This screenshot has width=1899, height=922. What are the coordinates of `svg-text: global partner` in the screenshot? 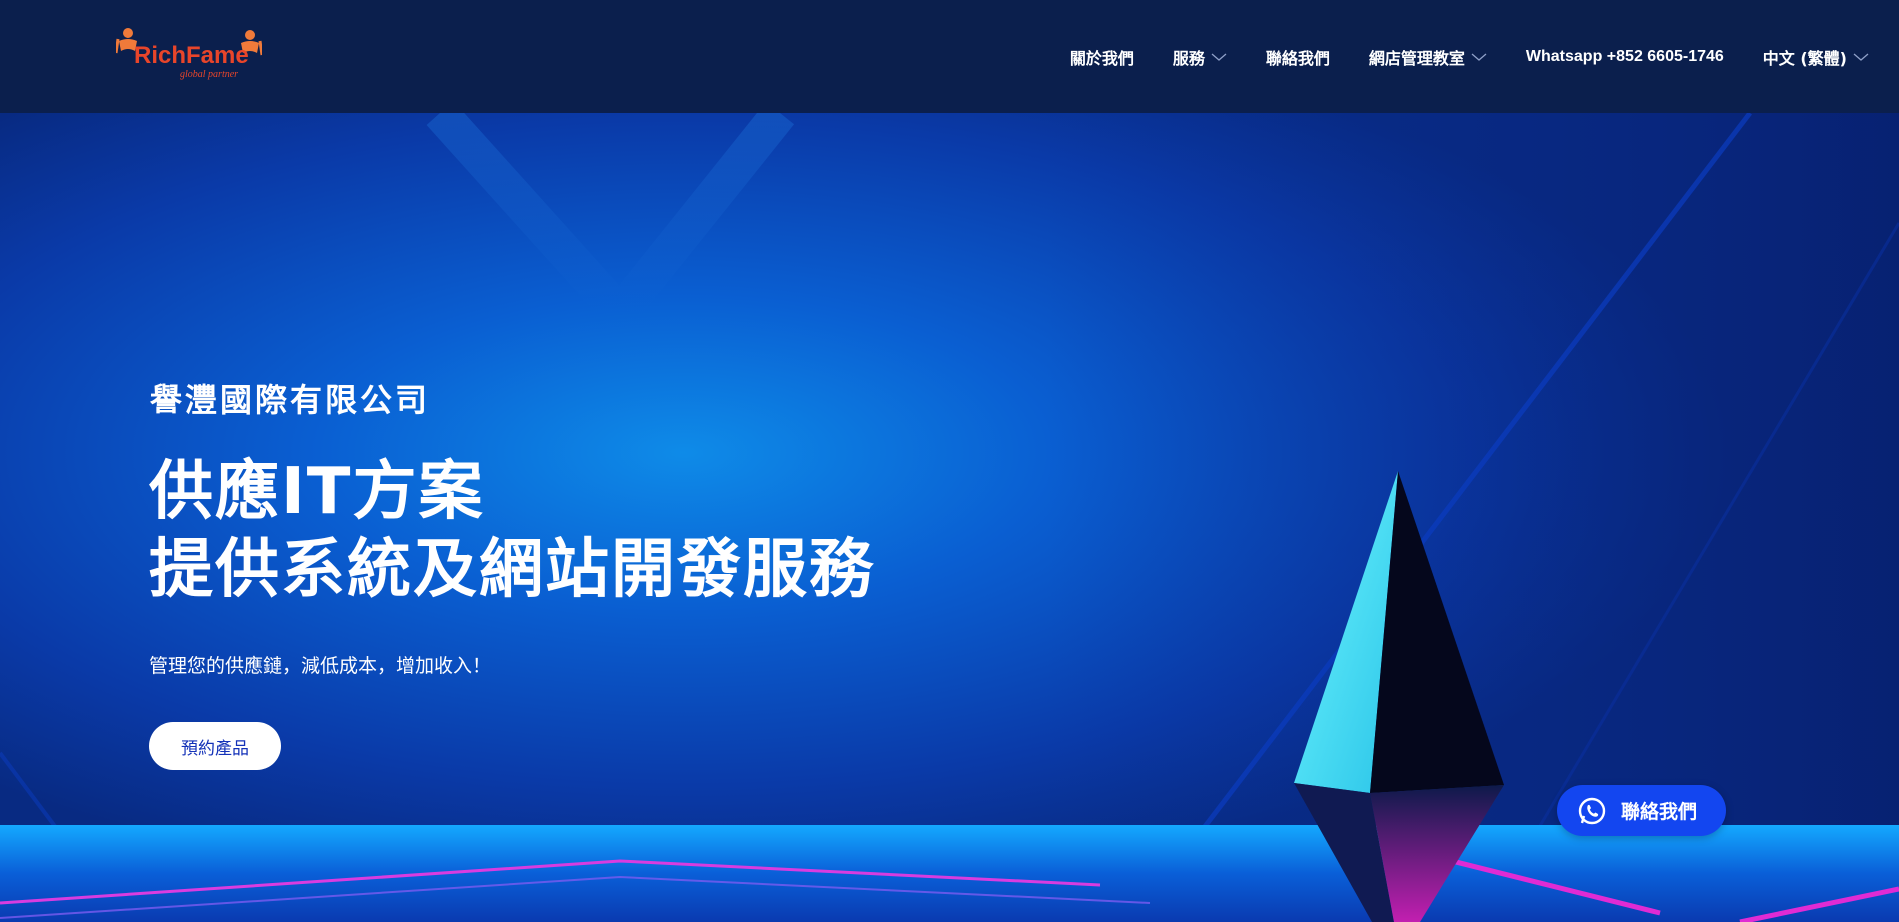 It's located at (209, 74).